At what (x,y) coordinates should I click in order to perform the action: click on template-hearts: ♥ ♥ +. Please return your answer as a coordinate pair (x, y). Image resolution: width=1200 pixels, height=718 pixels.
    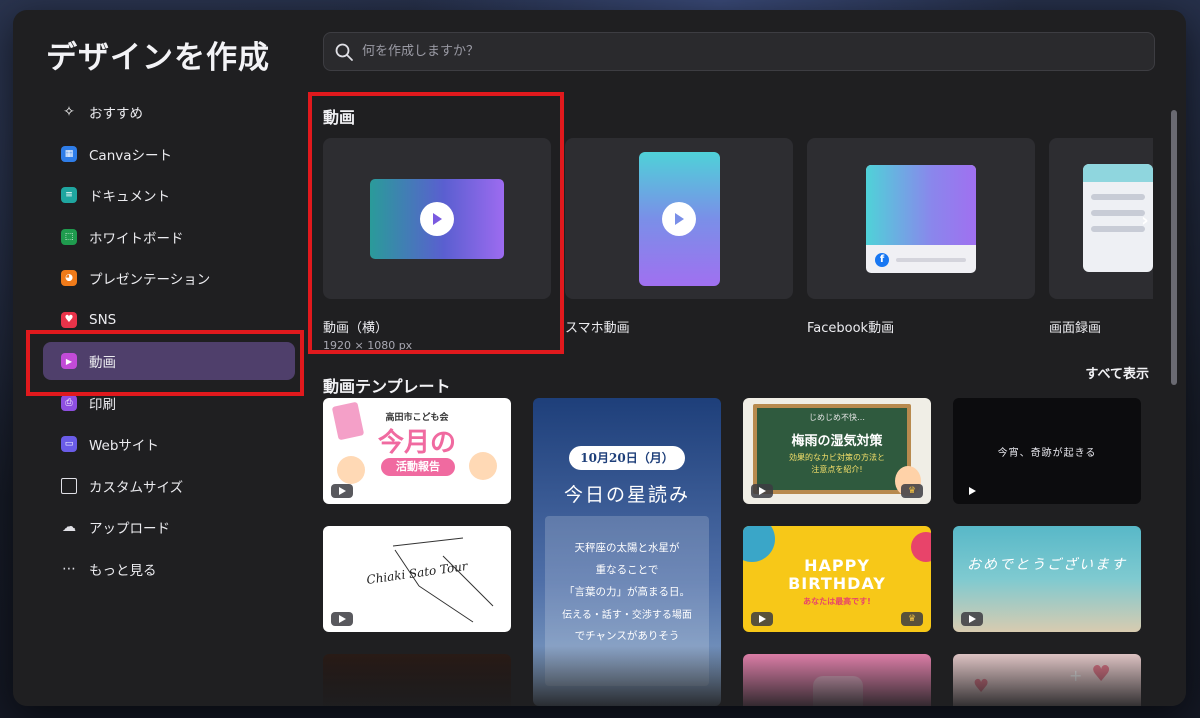
    Looking at the image, I should click on (1047, 680).